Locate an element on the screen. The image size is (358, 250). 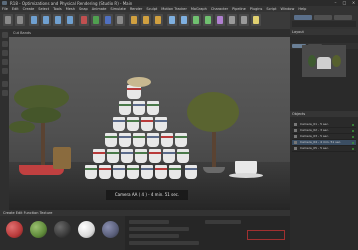
list-item: Camera_05 - 5 sec. is located at coordinates (324, 149).